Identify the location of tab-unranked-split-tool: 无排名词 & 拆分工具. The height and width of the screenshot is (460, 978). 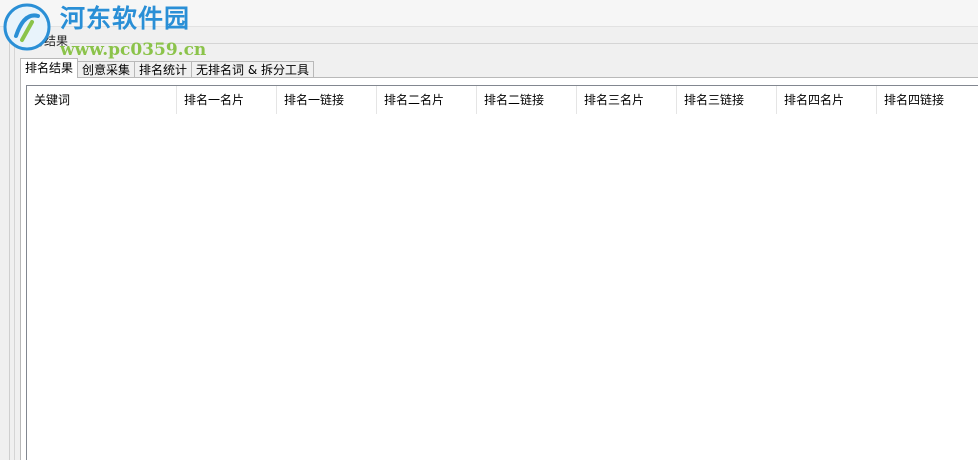
(253, 69).